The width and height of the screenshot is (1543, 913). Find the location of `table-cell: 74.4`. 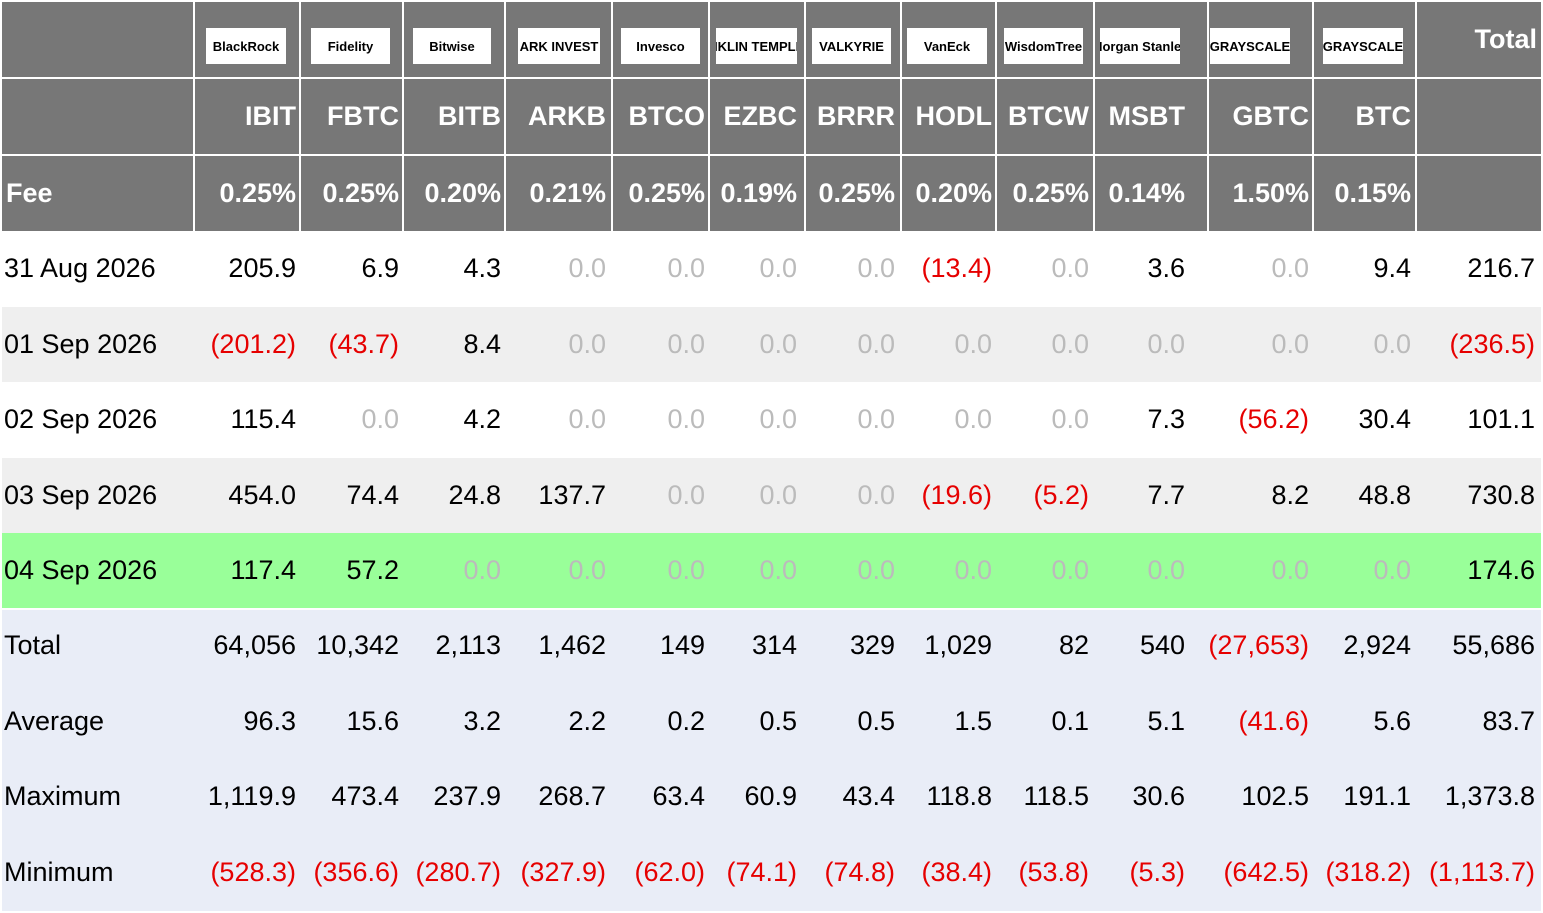

table-cell: 74.4 is located at coordinates (372, 494).